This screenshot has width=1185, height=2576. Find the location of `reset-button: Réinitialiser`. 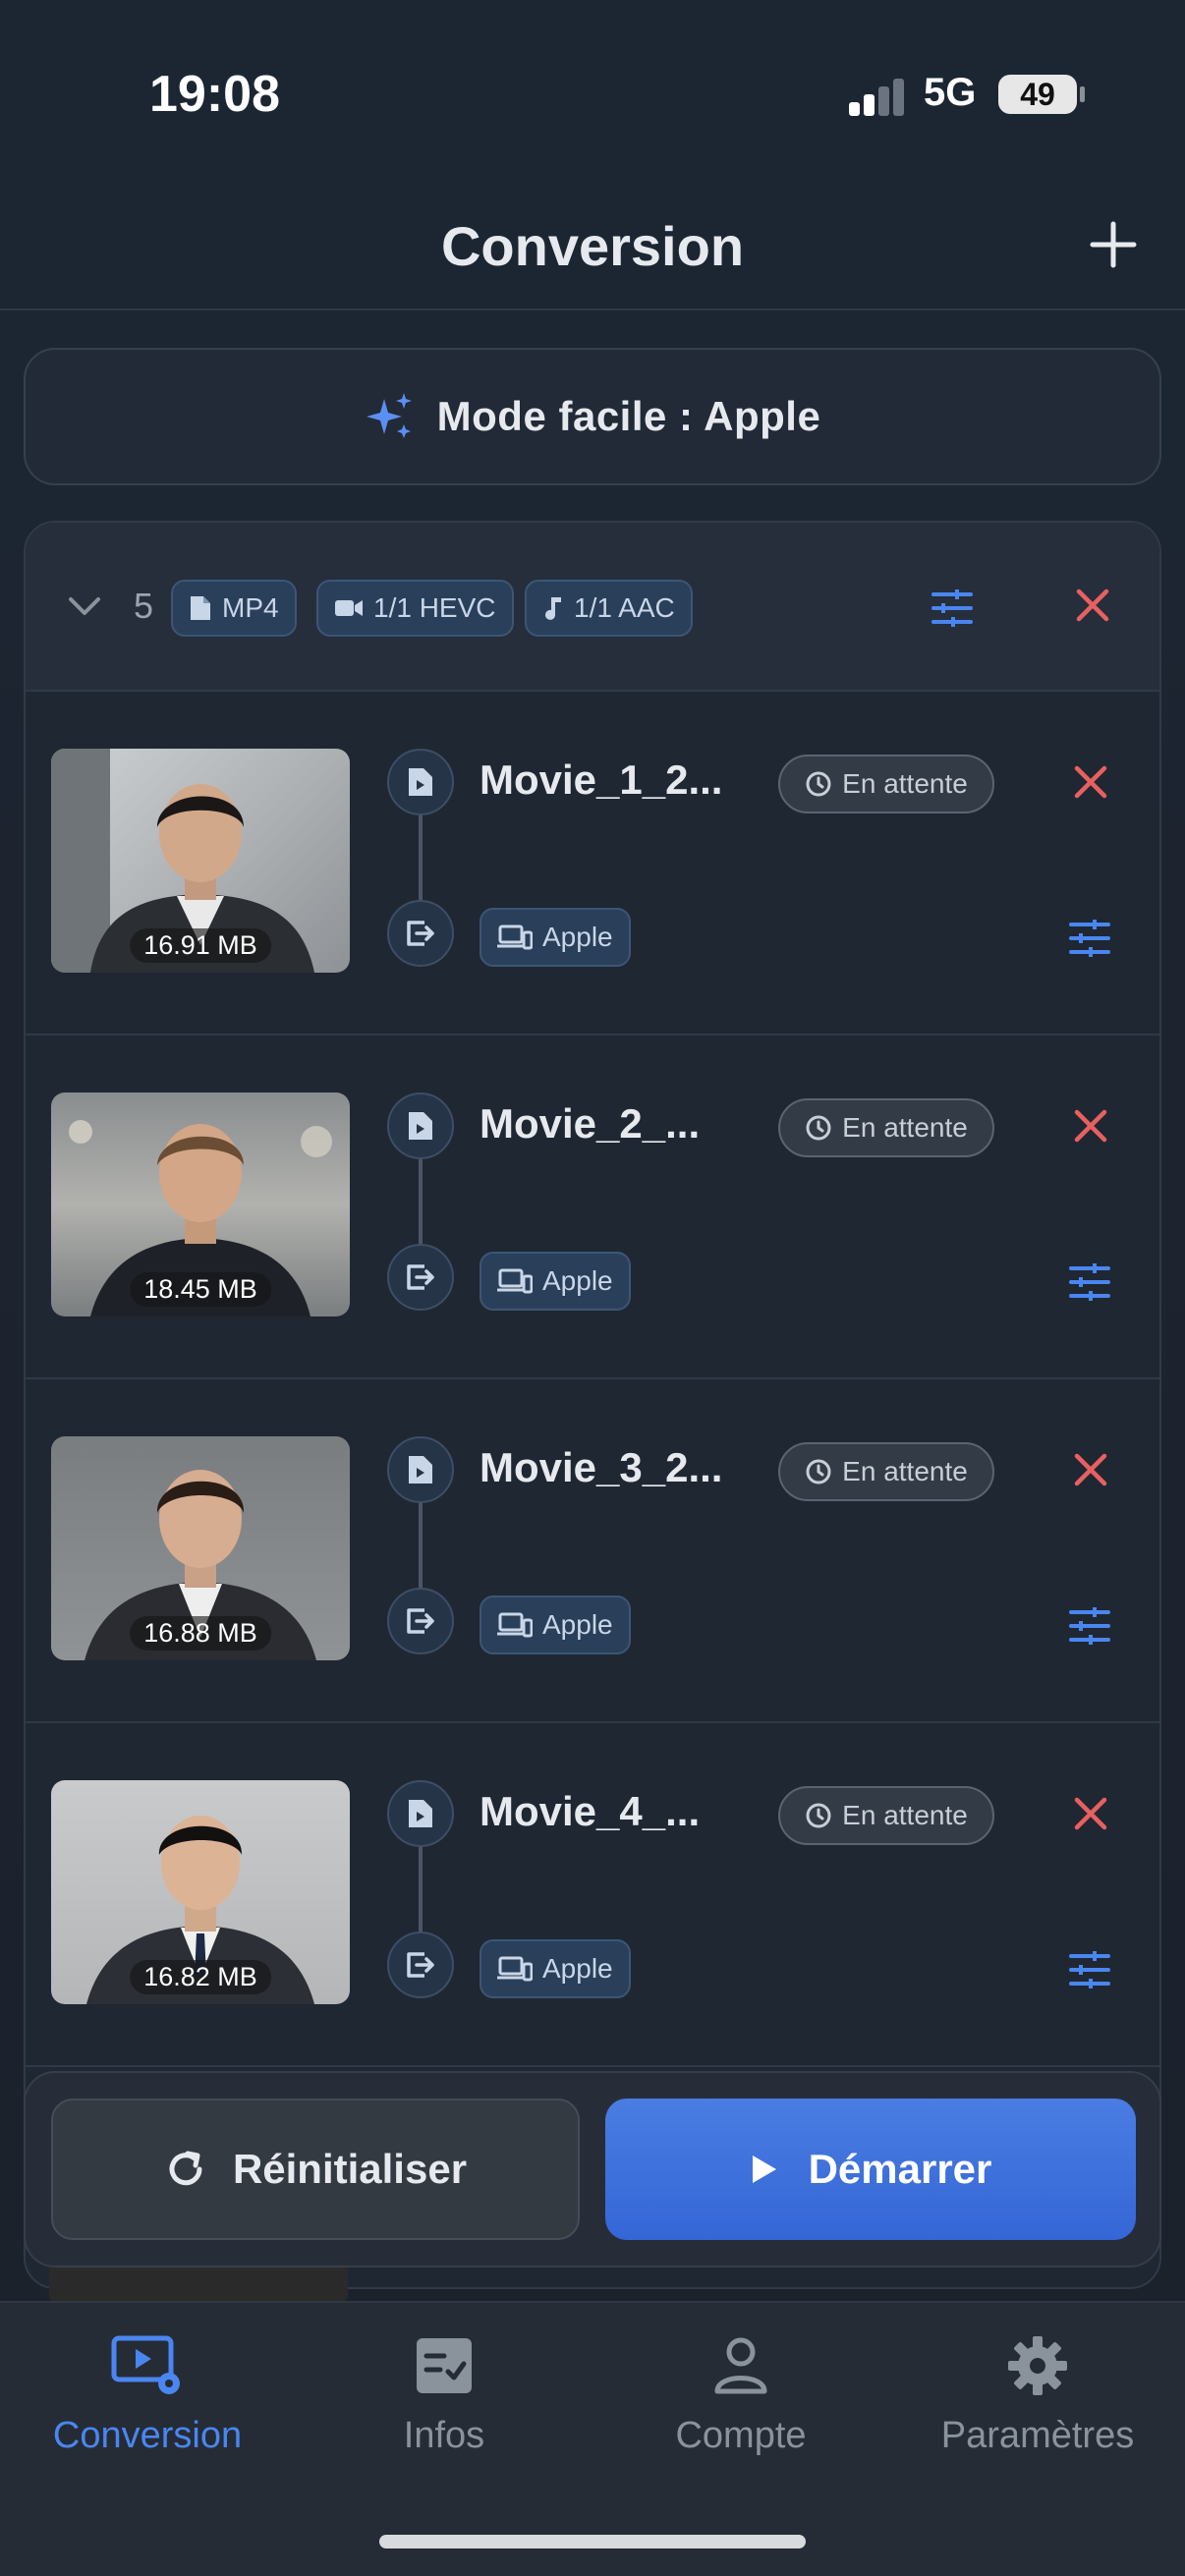

reset-button: Réinitialiser is located at coordinates (316, 2169).